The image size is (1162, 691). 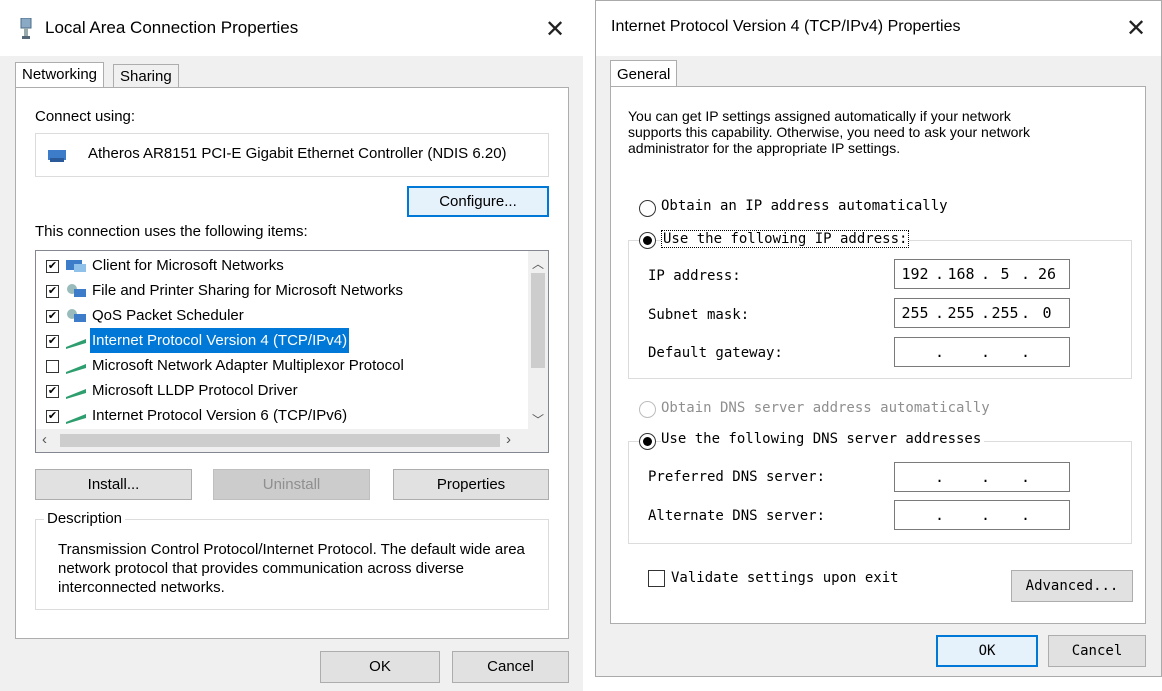 What do you see at coordinates (737, 516) in the screenshot?
I see `alternate-dns-label: Alternate DNS server:` at bounding box center [737, 516].